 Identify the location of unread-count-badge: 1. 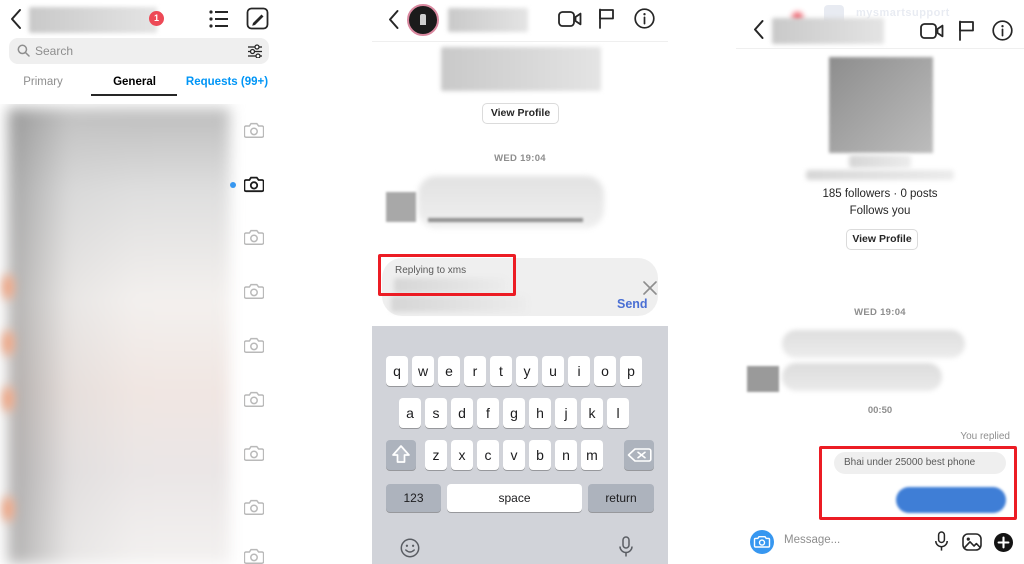
(156, 18).